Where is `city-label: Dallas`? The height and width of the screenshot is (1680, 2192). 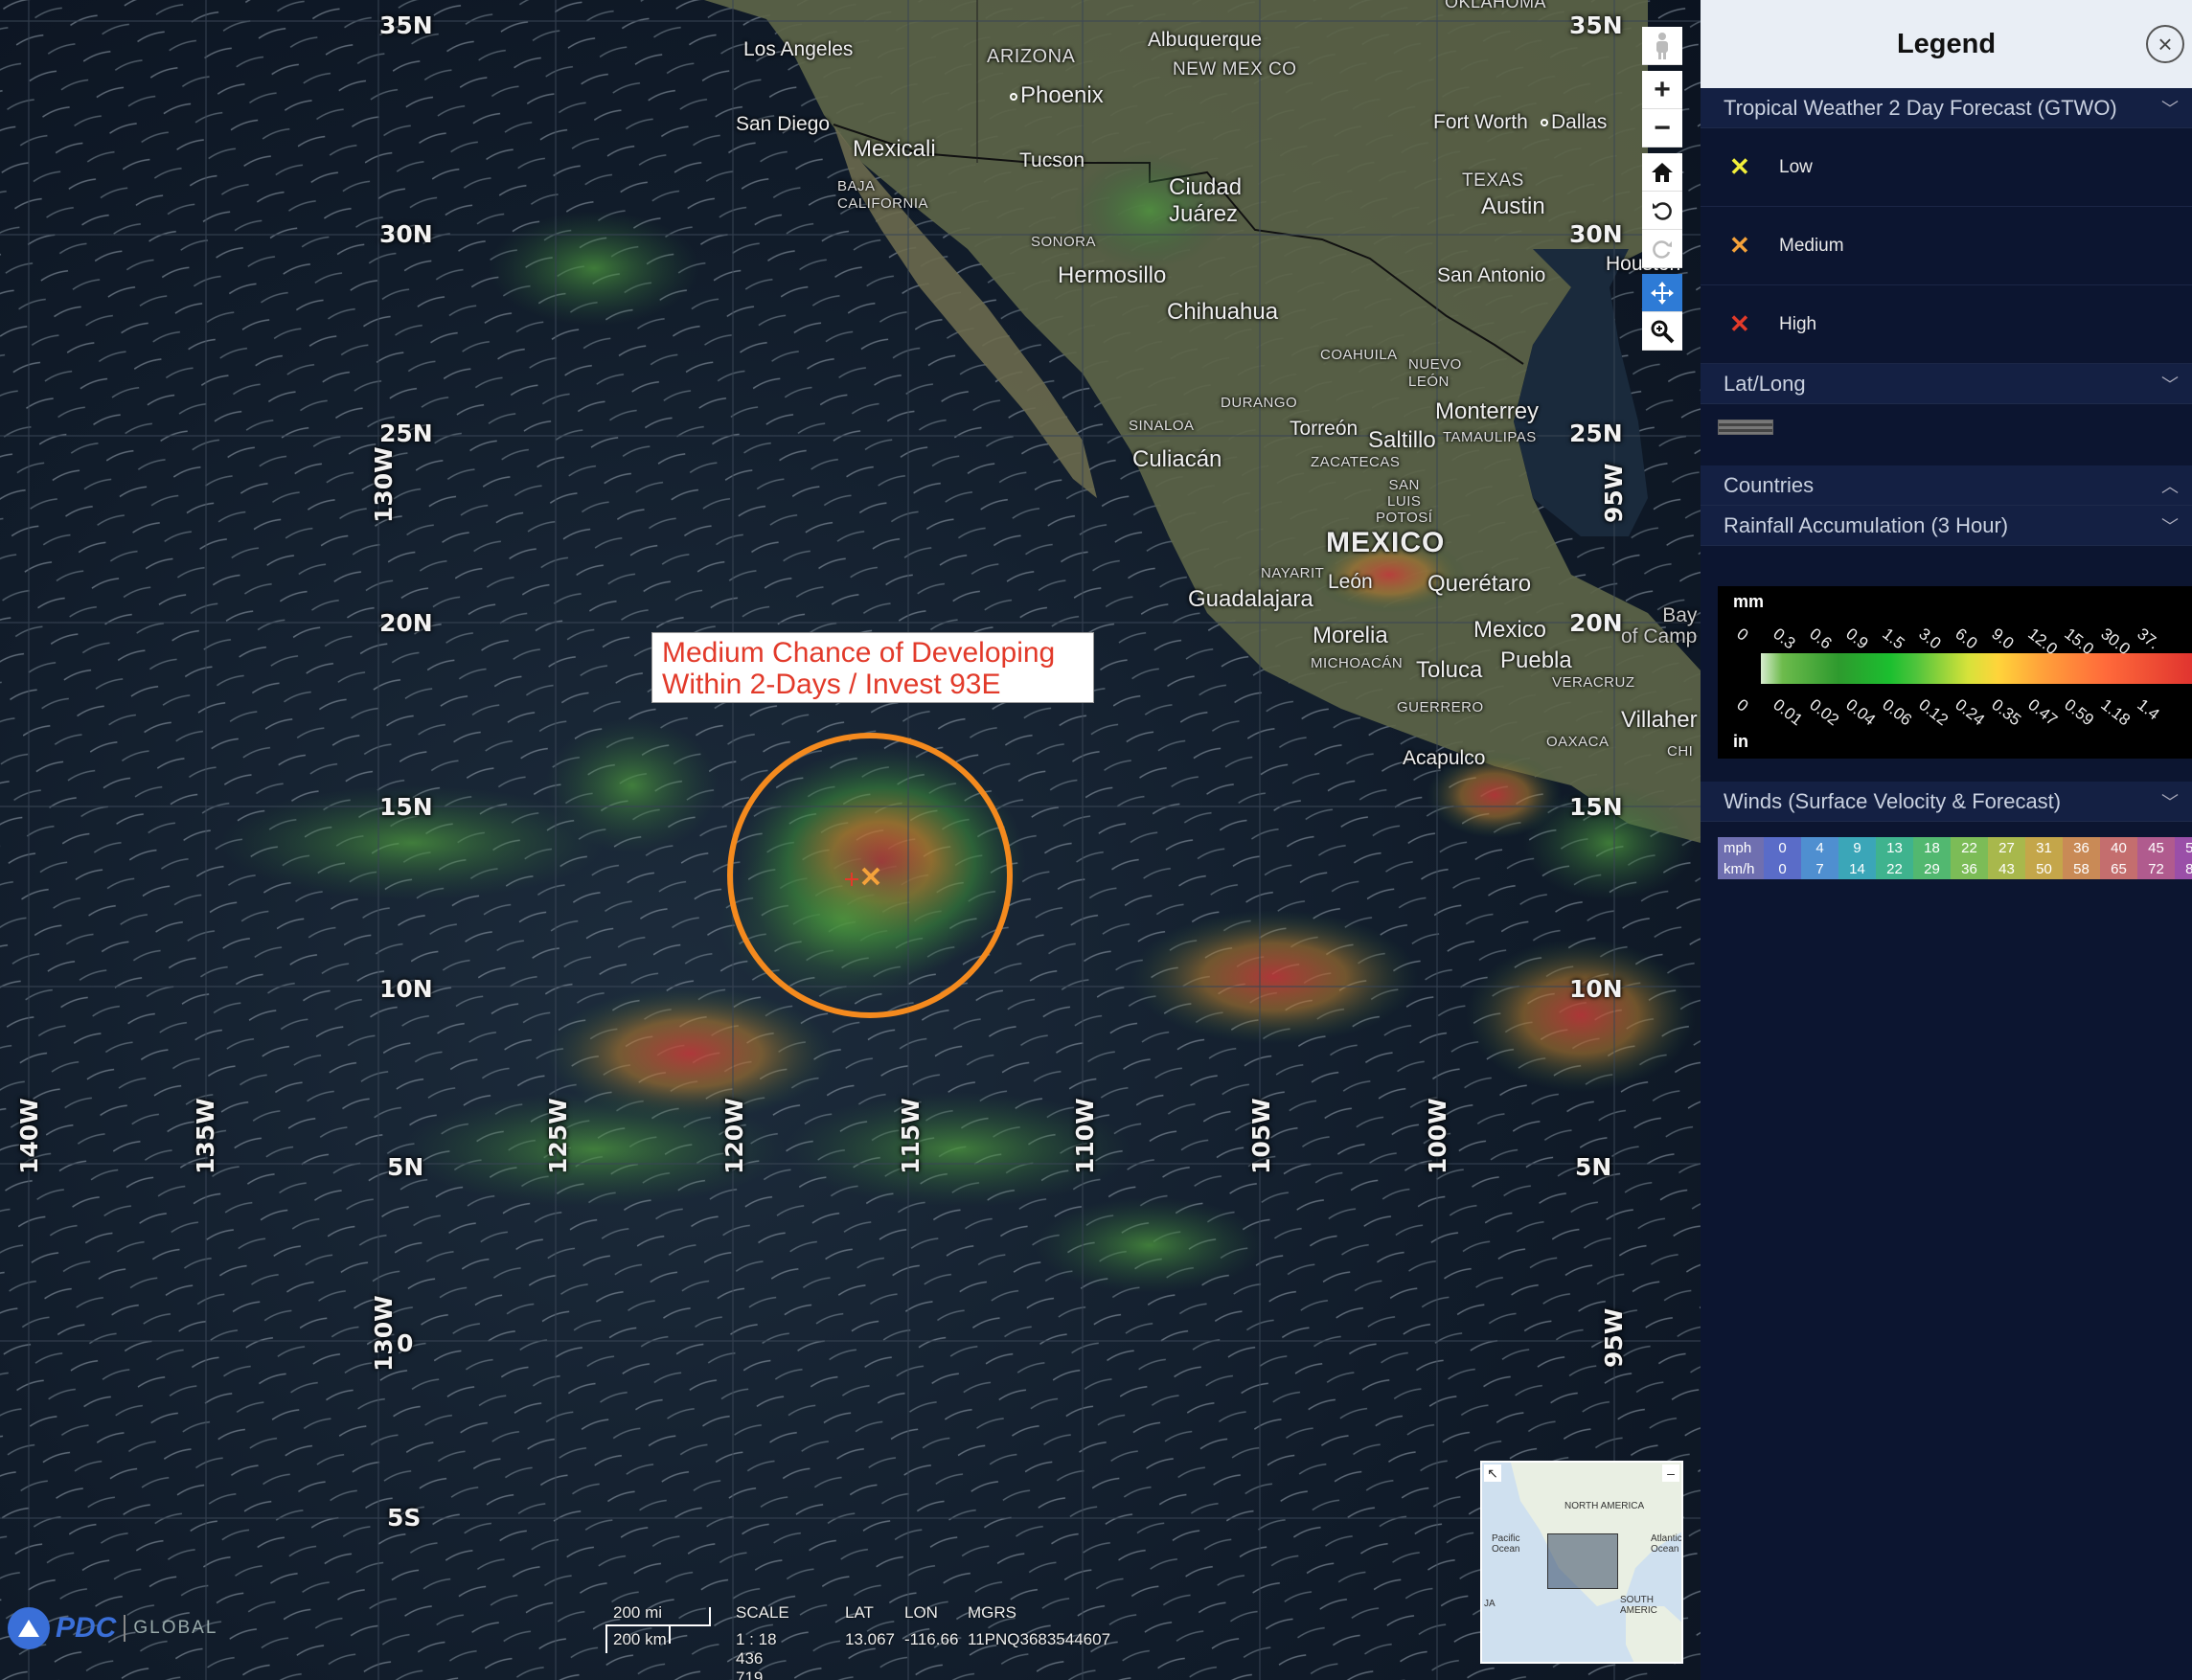
city-label: Dallas is located at coordinates (1574, 123).